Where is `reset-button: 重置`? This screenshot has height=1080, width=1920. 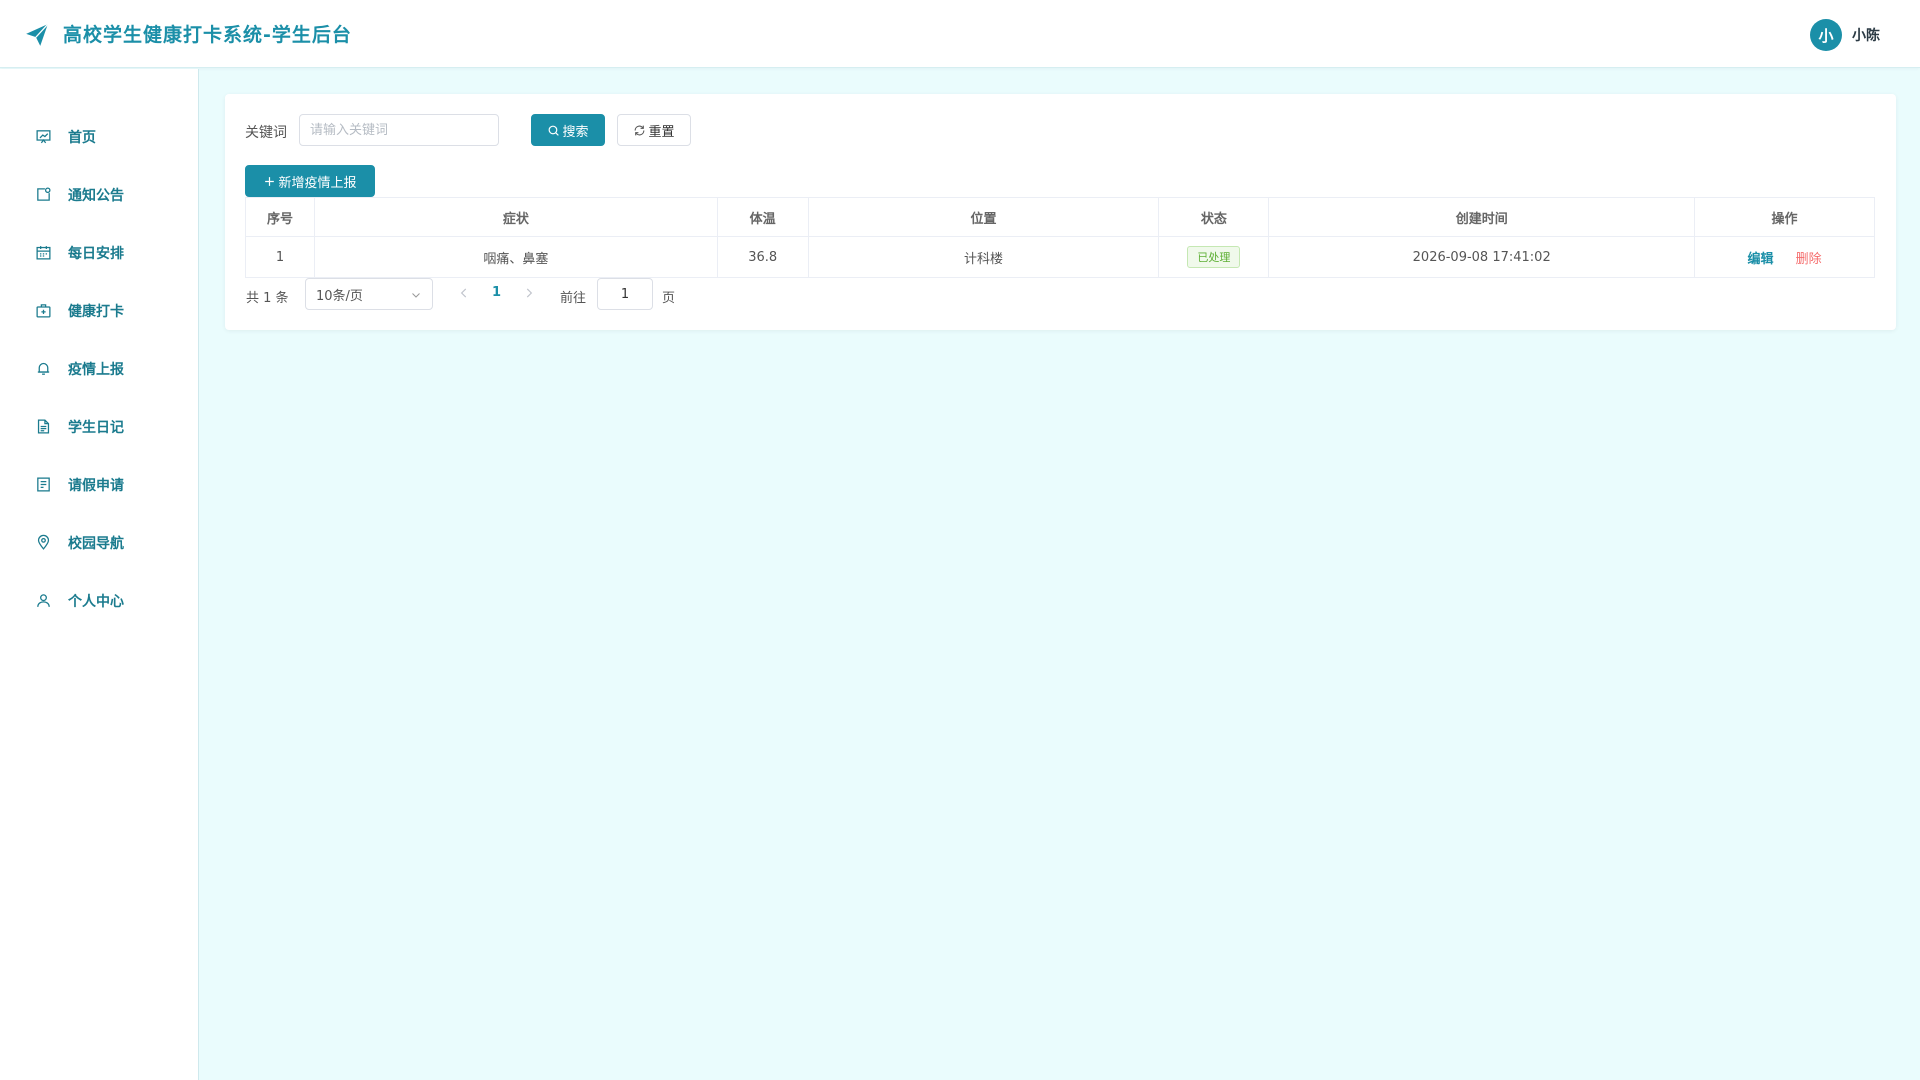
reset-button: 重置 is located at coordinates (654, 130).